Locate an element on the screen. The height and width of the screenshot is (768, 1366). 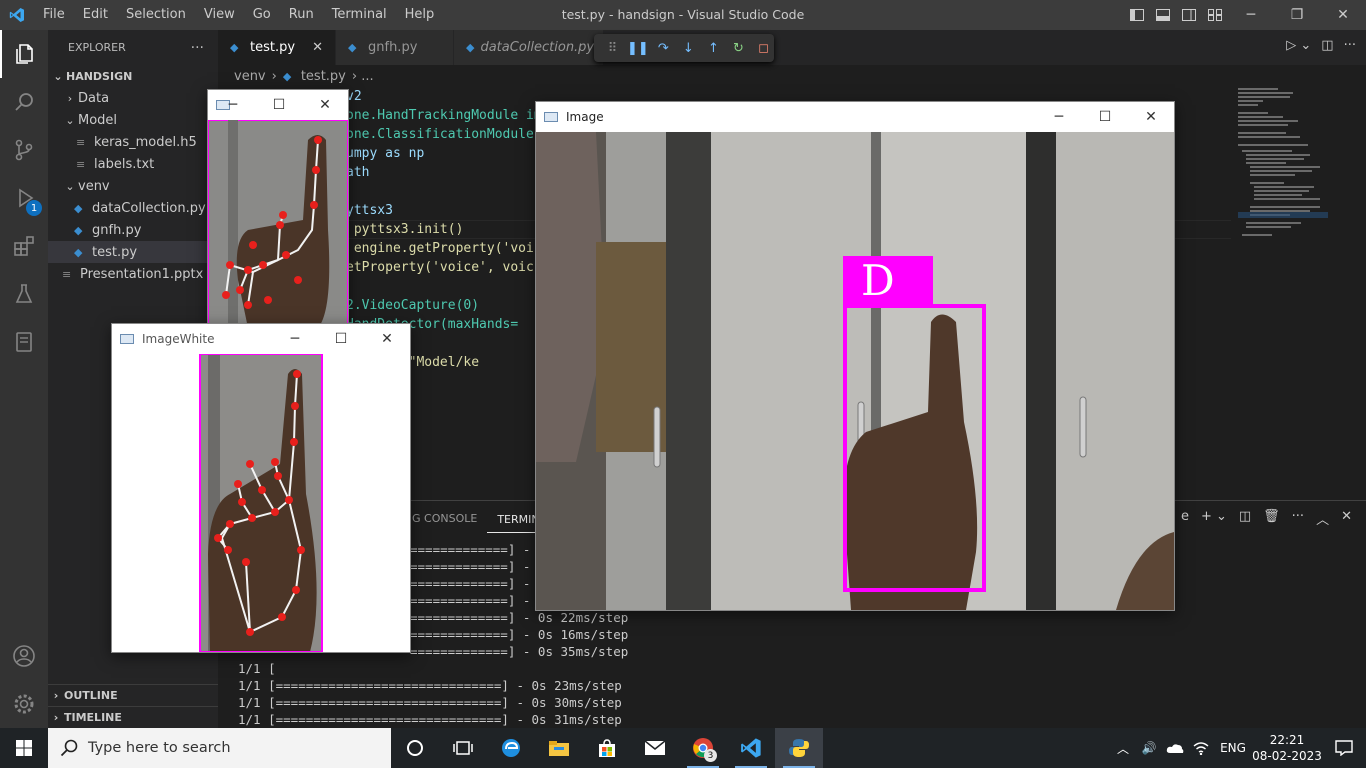
tab-close-icon: ✕ is located at coordinates (317, 47).